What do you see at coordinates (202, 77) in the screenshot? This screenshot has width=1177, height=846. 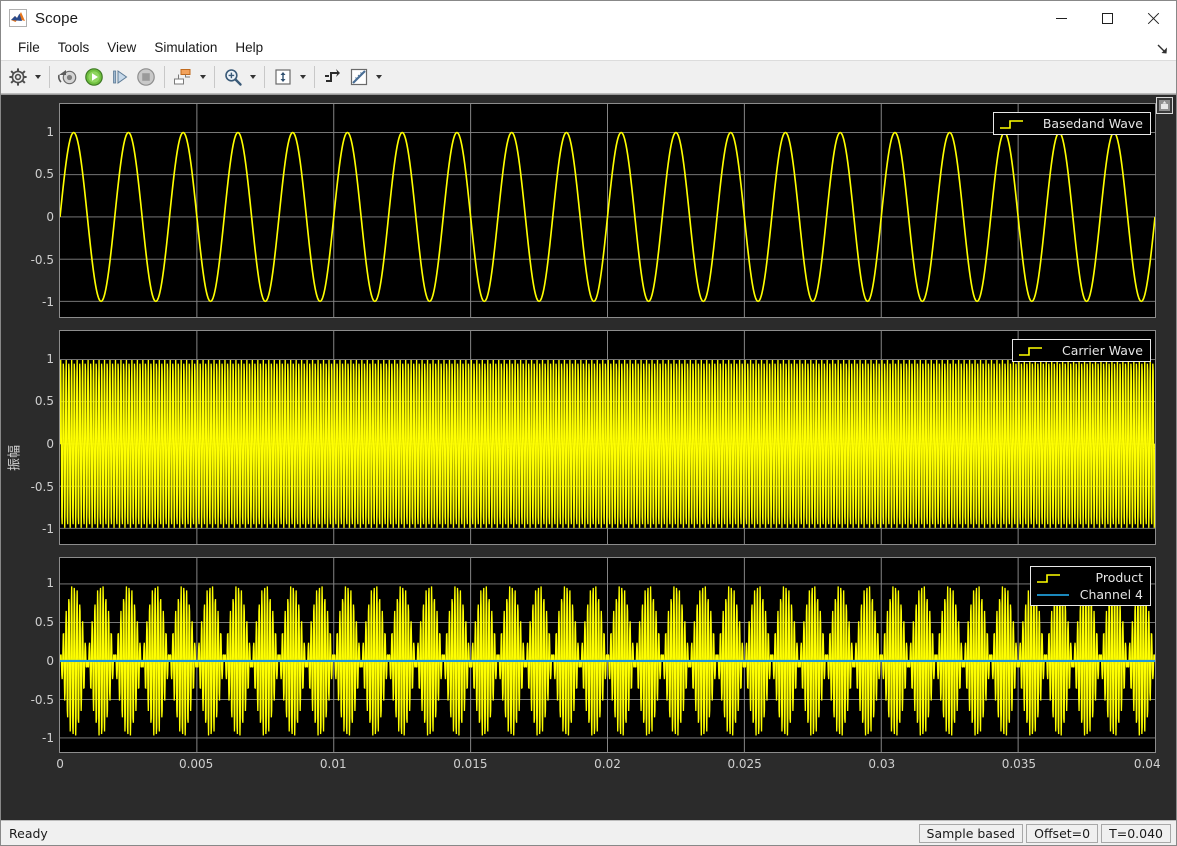 I see `layout-dropdown-caret` at bounding box center [202, 77].